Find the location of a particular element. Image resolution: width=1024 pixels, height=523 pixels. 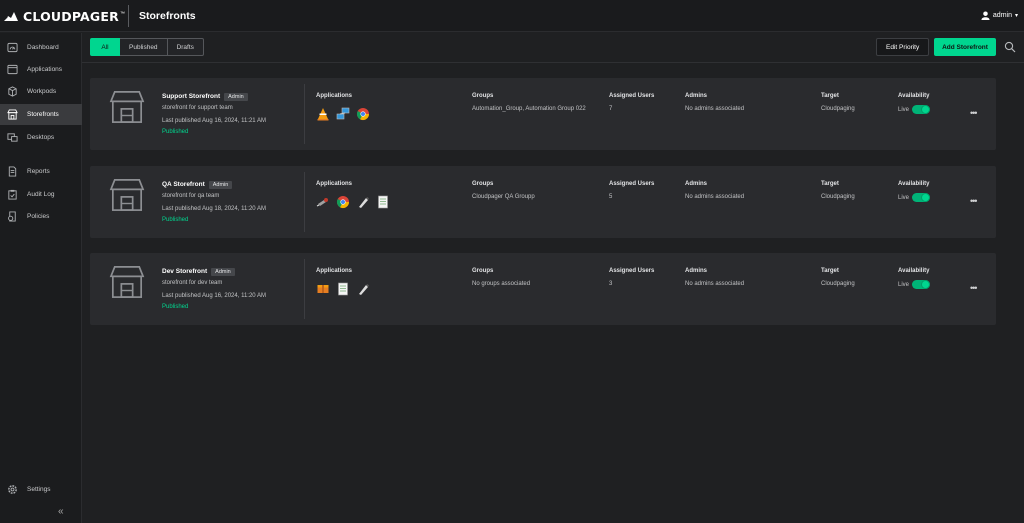

last-published: Last published Aug 16, 2024, 11:20 AM is located at coordinates (214, 296).